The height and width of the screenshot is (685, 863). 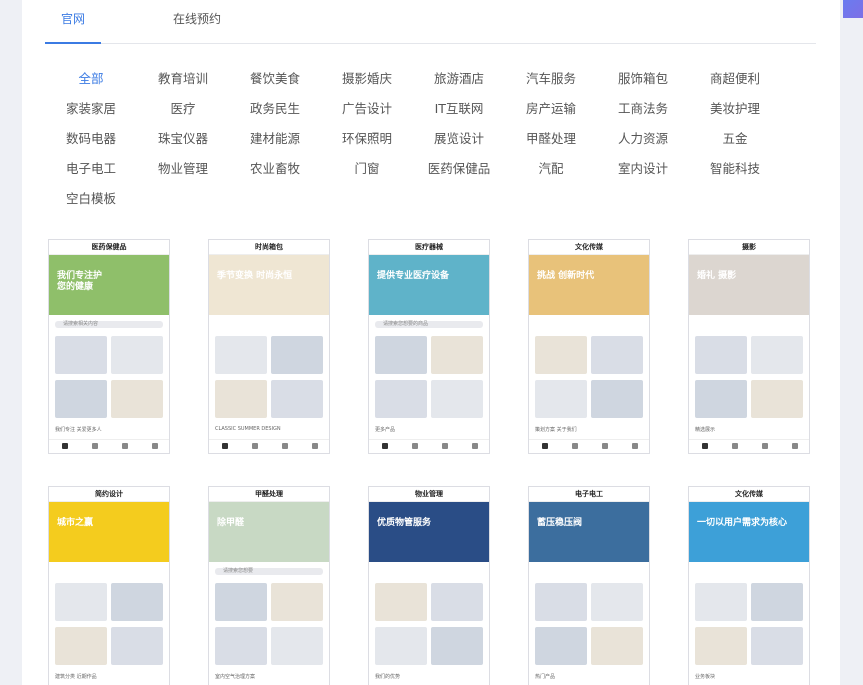 I want to click on tab-online-booking: 在线预约, so click(x=197, y=18).